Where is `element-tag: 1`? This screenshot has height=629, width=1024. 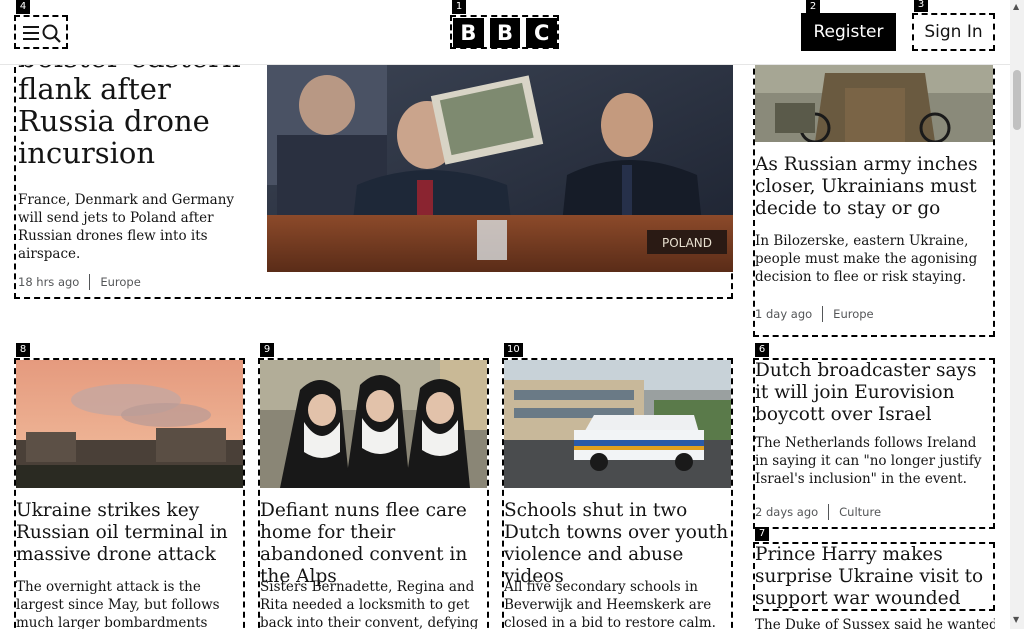 element-tag: 1 is located at coordinates (459, 7).